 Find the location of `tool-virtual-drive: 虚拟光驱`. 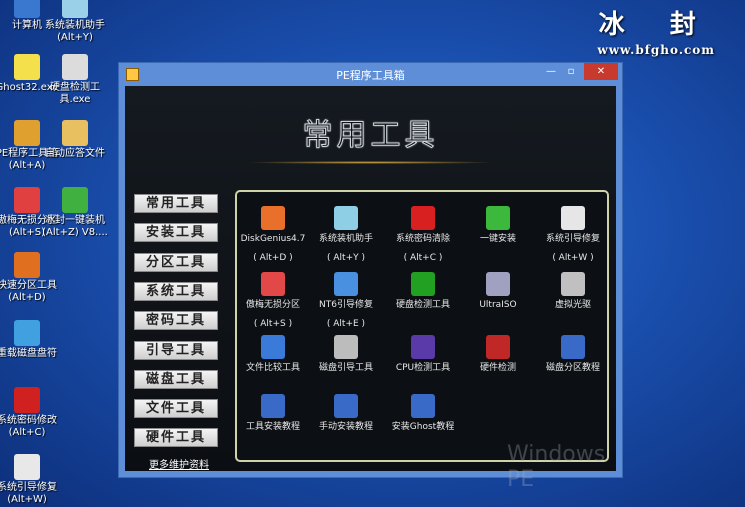

tool-virtual-drive: 虚拟光驱 is located at coordinates (573, 291).